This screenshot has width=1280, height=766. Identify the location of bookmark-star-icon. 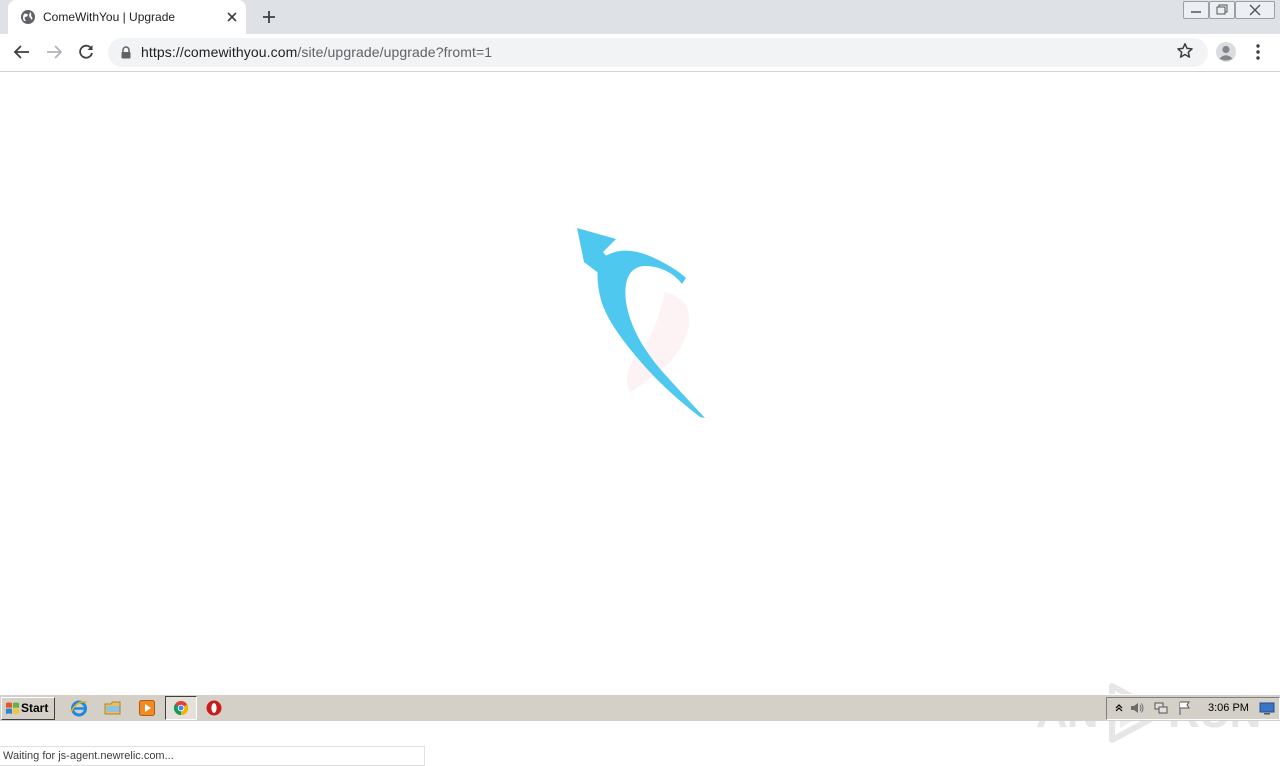
(1185, 51).